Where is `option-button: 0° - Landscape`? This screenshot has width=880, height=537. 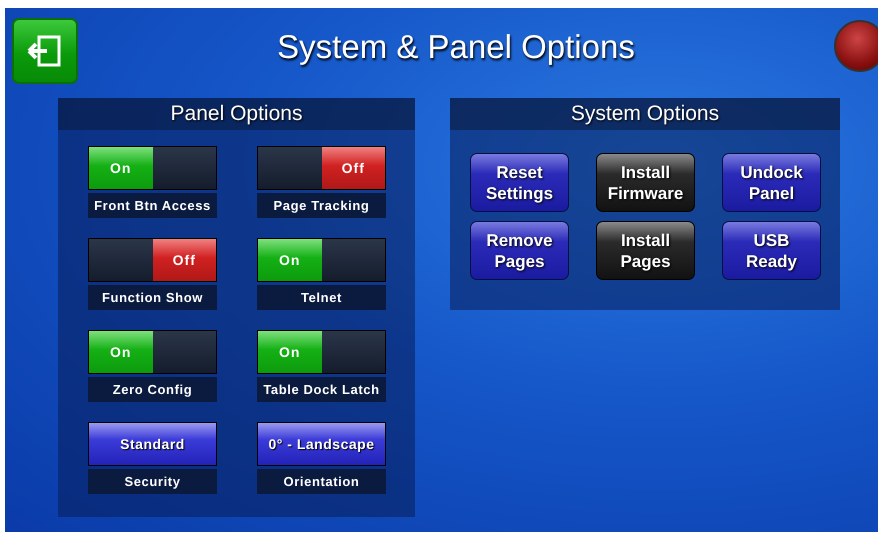 option-button: 0° - Landscape is located at coordinates (321, 444).